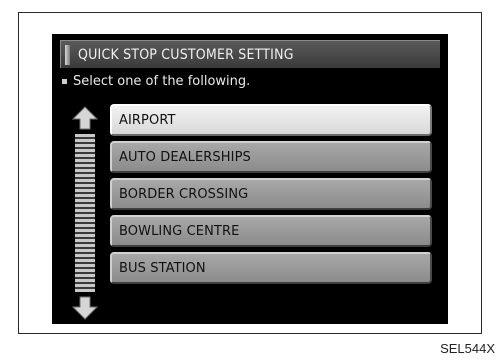 The height and width of the screenshot is (360, 499). Describe the element at coordinates (186, 54) in the screenshot. I see `page-title: QUICK STOP CUSTOMER SETTING` at that location.